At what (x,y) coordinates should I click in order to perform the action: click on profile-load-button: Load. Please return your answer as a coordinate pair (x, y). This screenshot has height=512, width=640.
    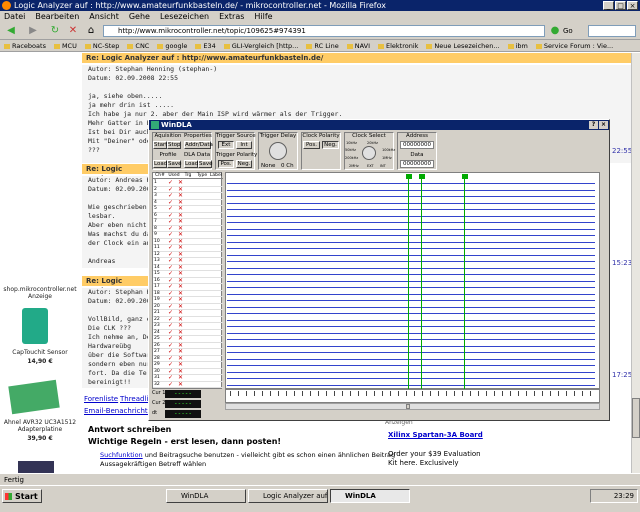
    Looking at the image, I should click on (160, 164).